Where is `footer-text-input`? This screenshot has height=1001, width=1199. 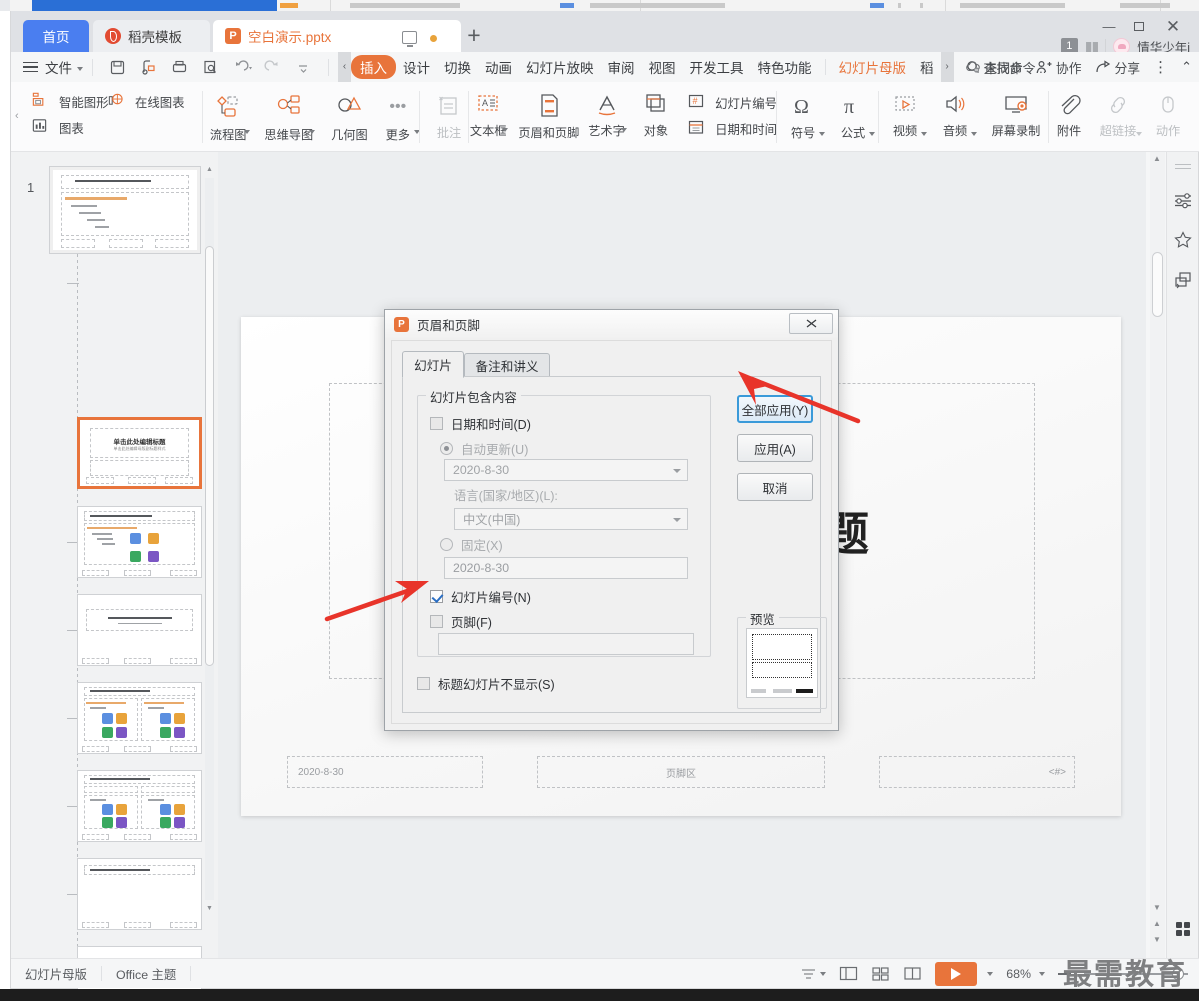
footer-text-input is located at coordinates (566, 644).